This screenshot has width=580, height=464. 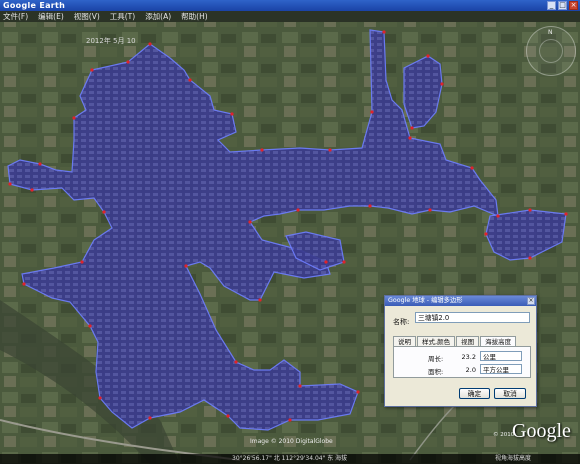 What do you see at coordinates (291, 441) in the screenshot?
I see `image-credit: Image © 2010 DigitalGlobe` at bounding box center [291, 441].